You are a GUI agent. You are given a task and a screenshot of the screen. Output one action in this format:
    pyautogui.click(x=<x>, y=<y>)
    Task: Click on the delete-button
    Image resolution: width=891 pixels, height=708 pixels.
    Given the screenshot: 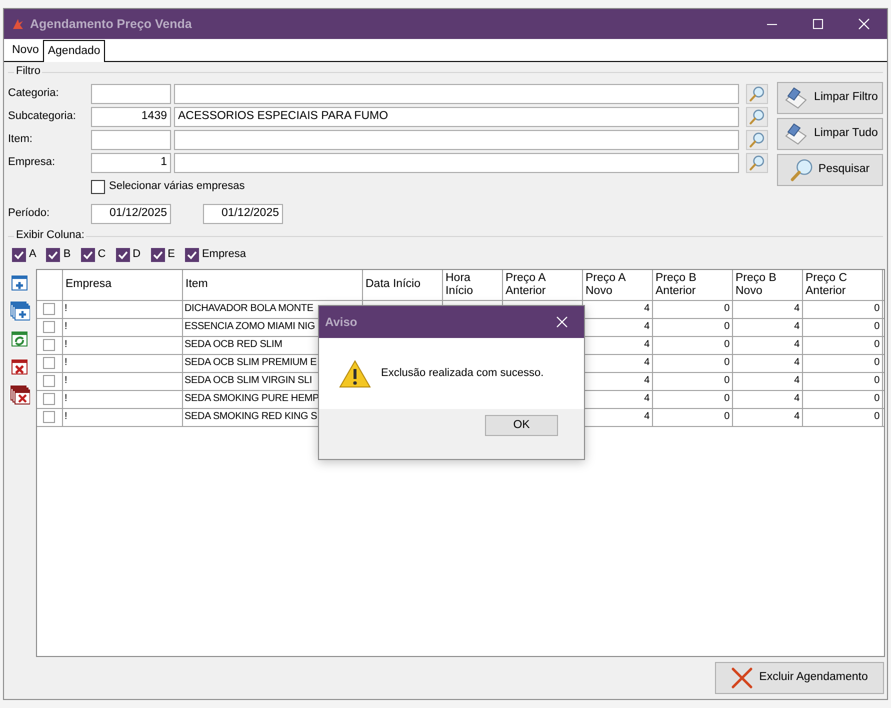 What is the action you would take?
    pyautogui.click(x=20, y=367)
    